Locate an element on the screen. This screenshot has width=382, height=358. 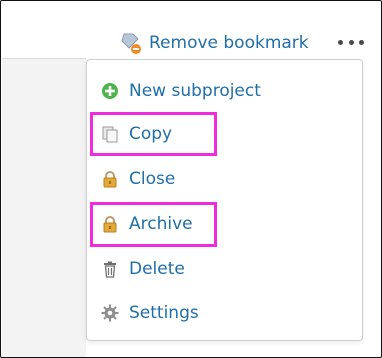
more-options-button is located at coordinates (351, 42).